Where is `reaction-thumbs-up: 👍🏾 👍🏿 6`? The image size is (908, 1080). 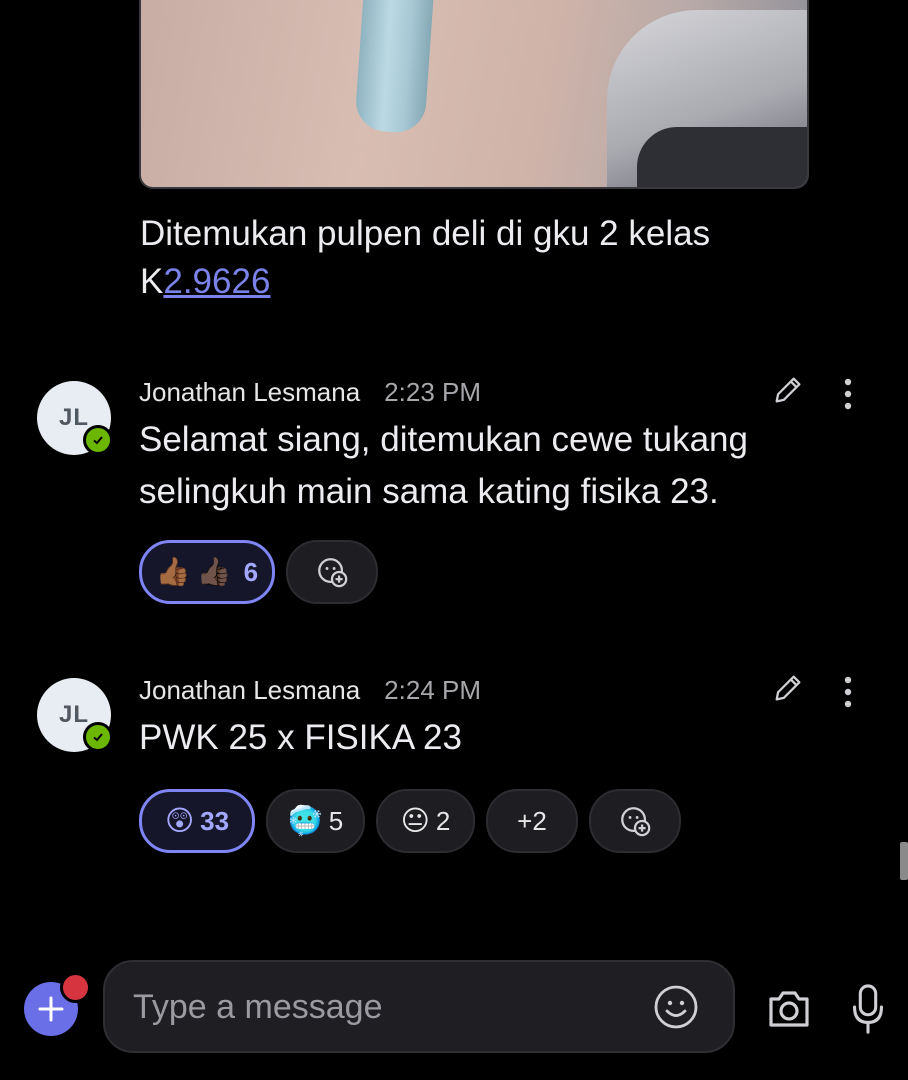
reaction-thumbs-up: 👍🏾 👍🏿 6 is located at coordinates (207, 572).